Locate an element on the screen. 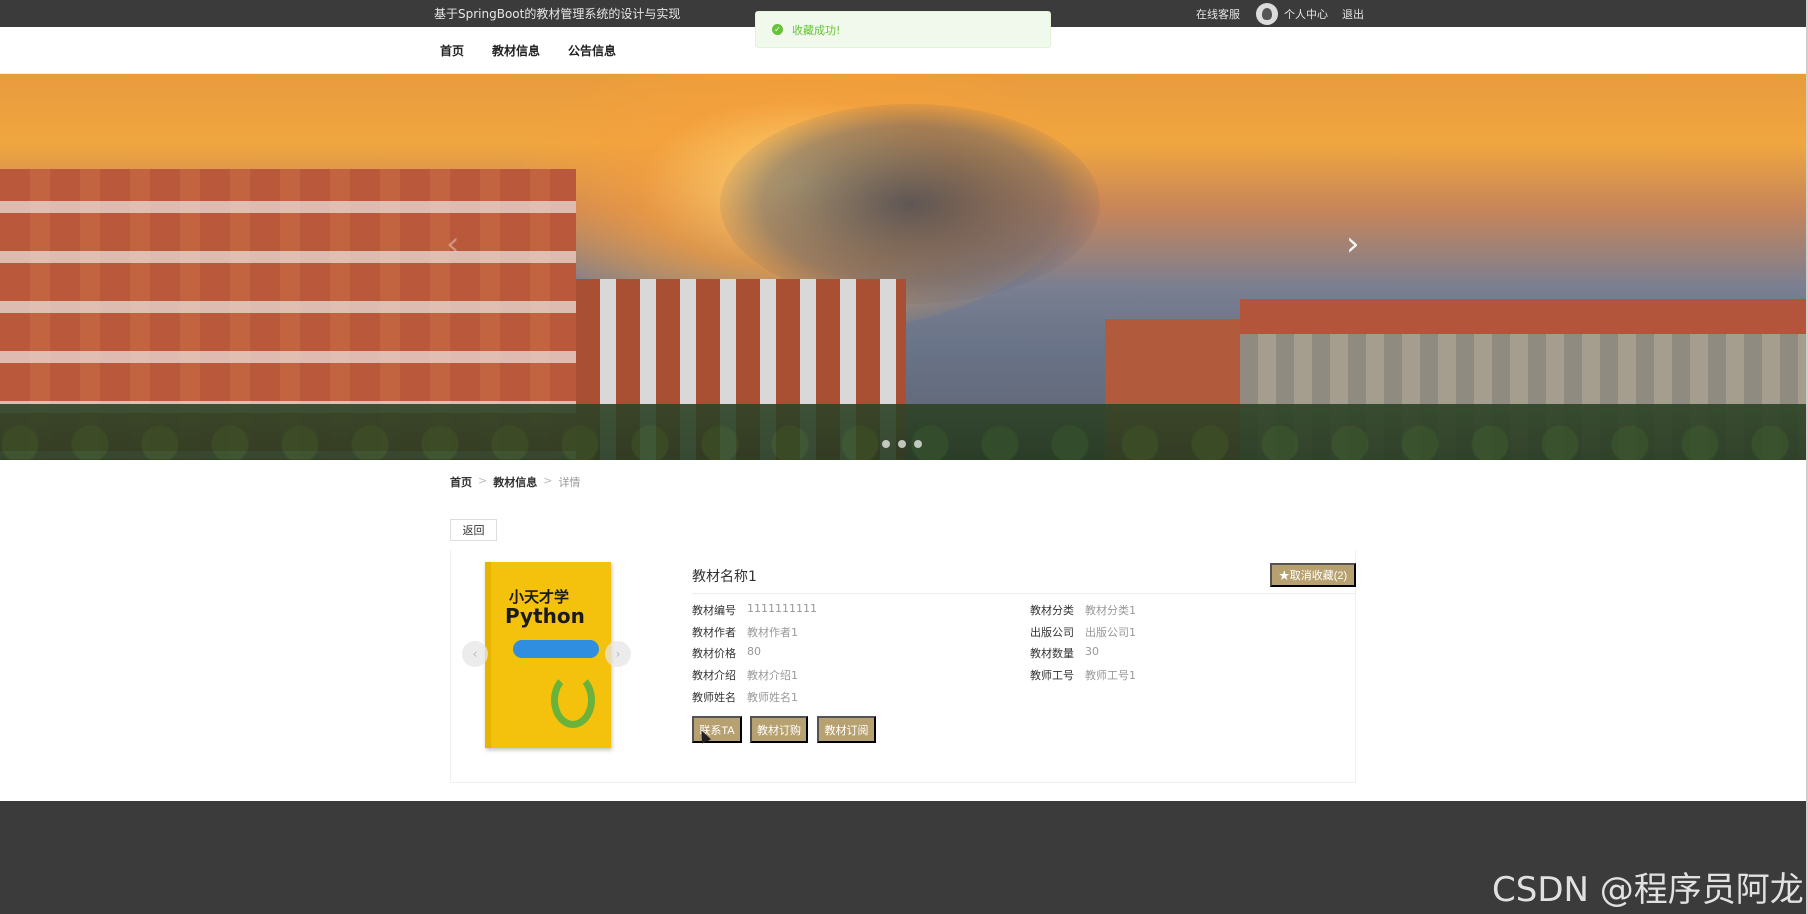  online-service-link: 在线客服 is located at coordinates (1218, 14).